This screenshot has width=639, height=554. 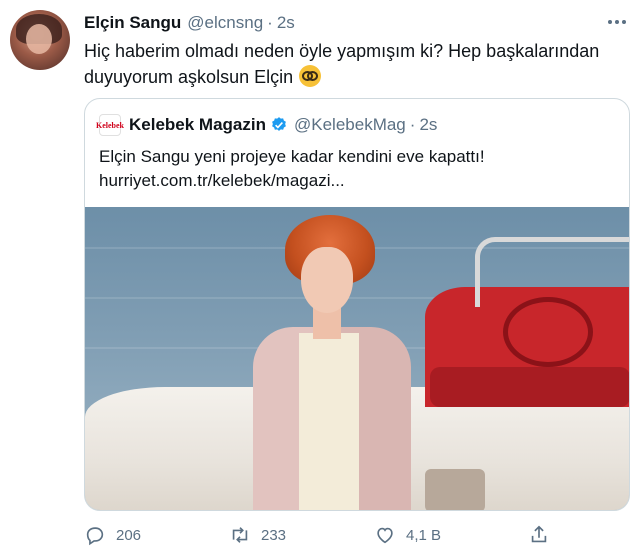 I want to click on avatar-face, so click(x=39, y=39).